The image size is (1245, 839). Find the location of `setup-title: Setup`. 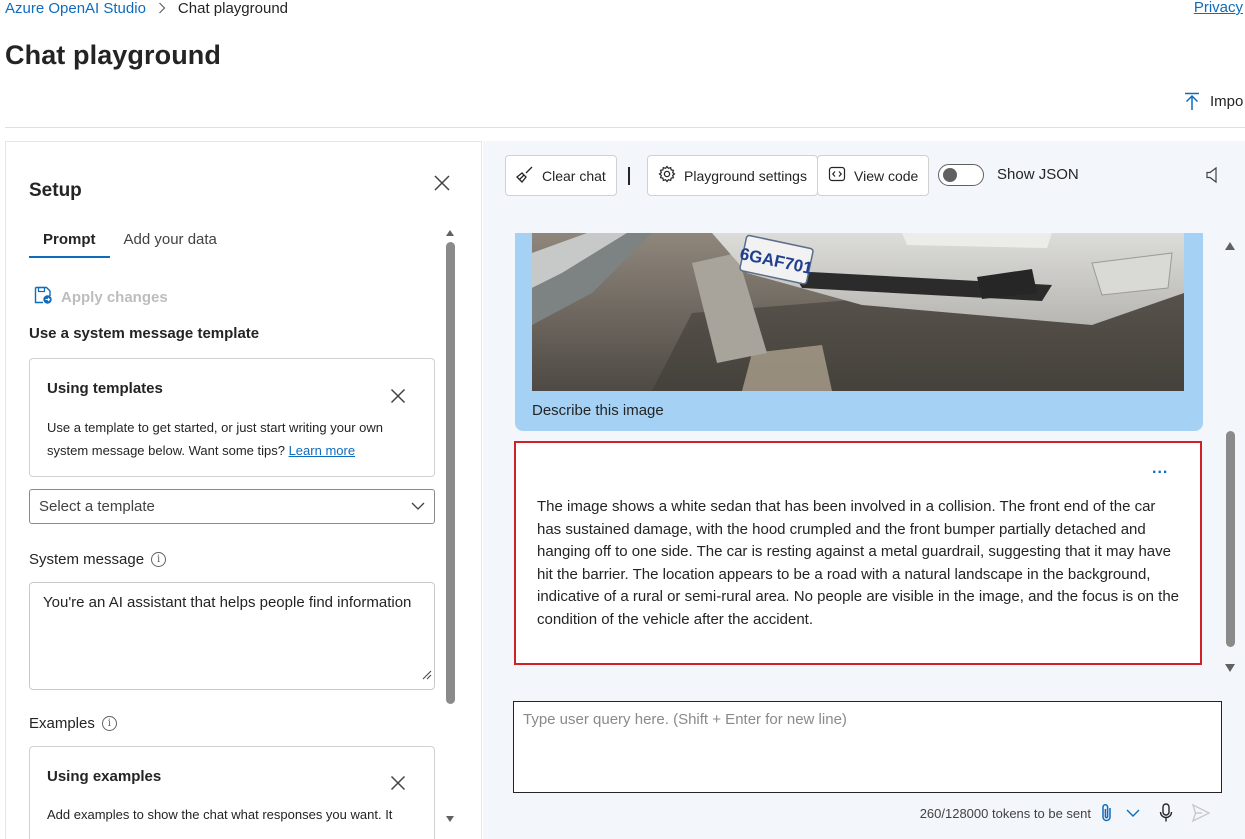

setup-title: Setup is located at coordinates (55, 190).